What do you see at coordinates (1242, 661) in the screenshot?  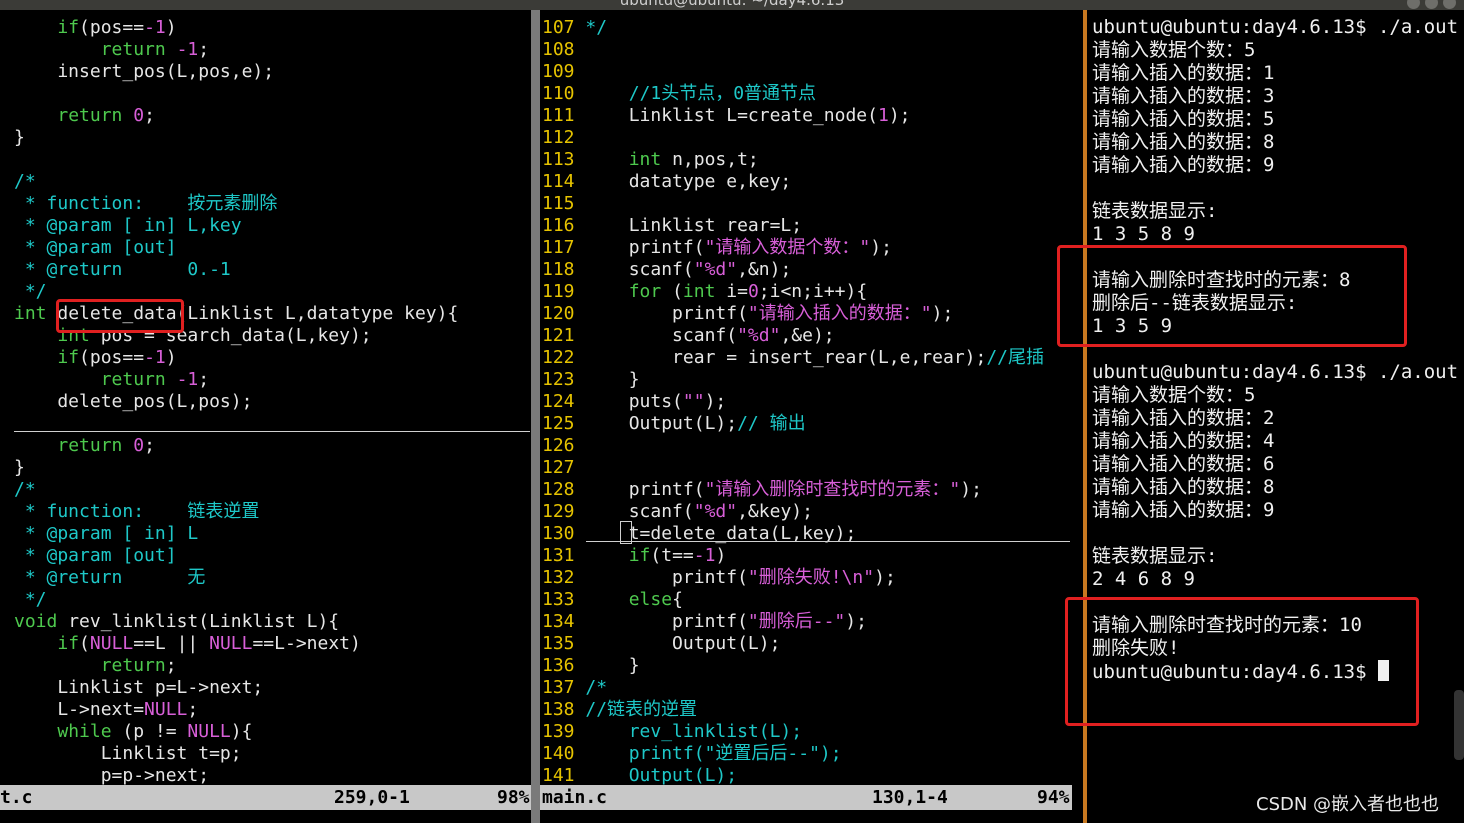 I see `highlight-box-run2` at bounding box center [1242, 661].